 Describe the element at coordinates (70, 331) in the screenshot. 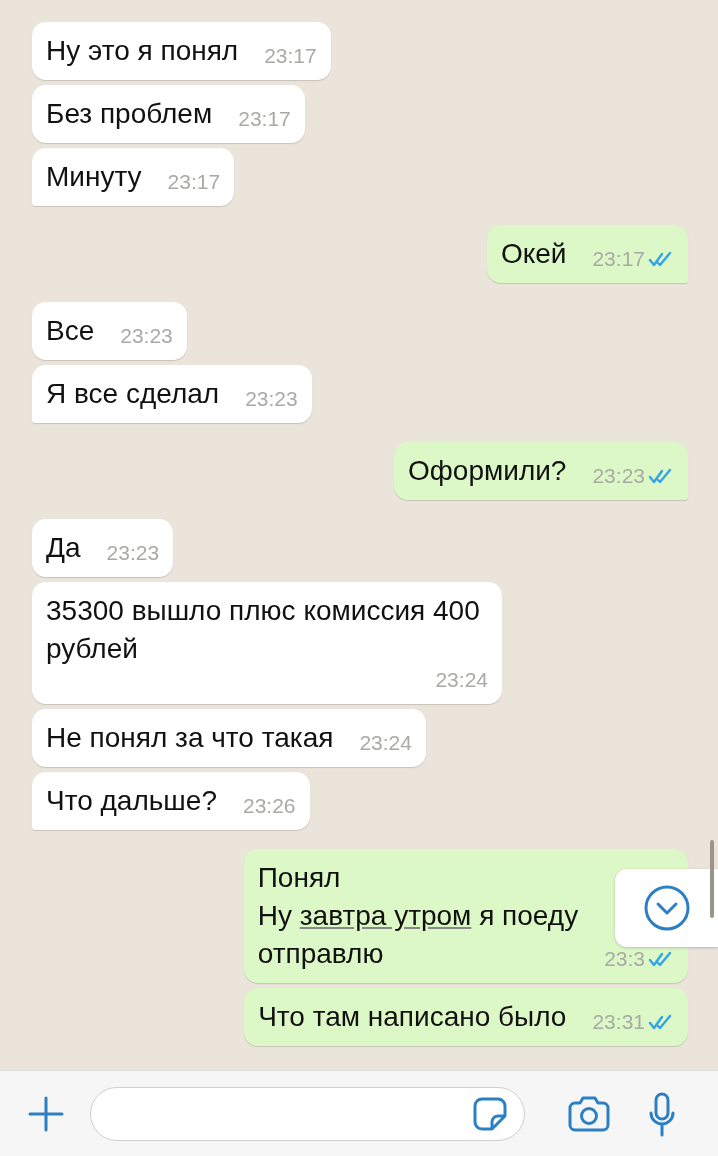

I see `message-text: Все` at that location.